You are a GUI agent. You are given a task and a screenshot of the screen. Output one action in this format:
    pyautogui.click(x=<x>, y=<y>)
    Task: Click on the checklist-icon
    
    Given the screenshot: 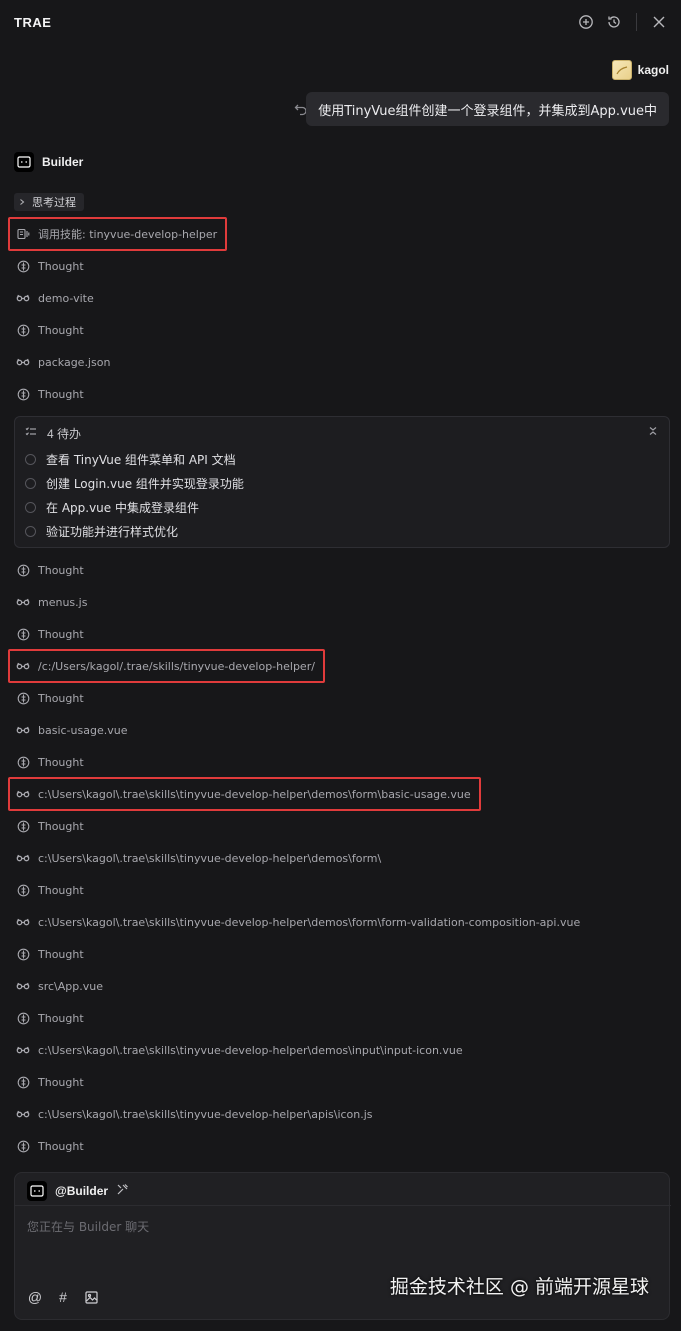 What is the action you would take?
    pyautogui.click(x=31, y=433)
    